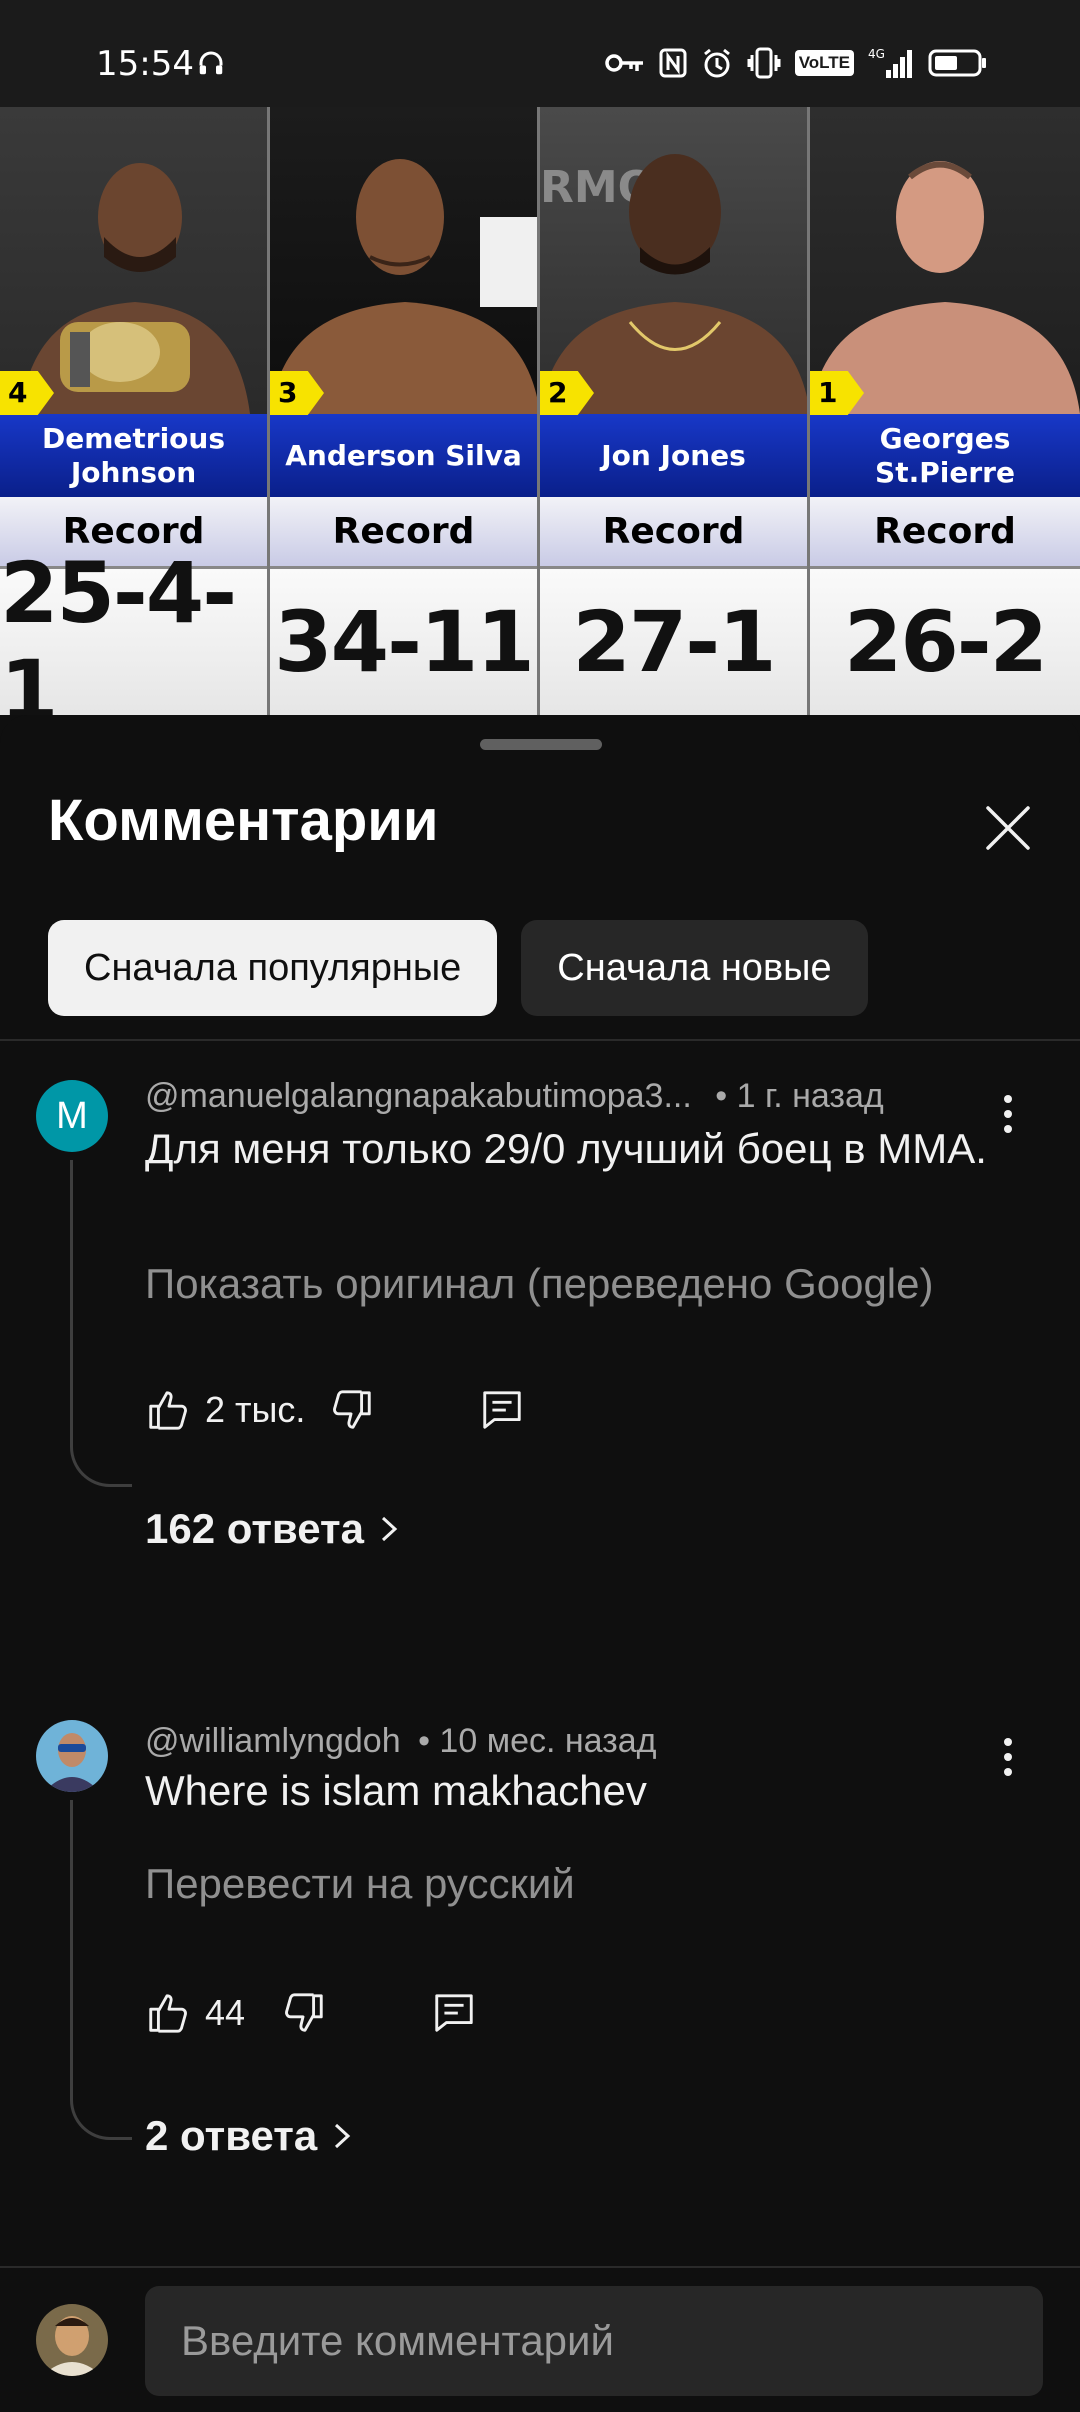 The image size is (1080, 2412). What do you see at coordinates (694, 968) in the screenshot?
I see `sort-chip-newest: Сначала новые` at bounding box center [694, 968].